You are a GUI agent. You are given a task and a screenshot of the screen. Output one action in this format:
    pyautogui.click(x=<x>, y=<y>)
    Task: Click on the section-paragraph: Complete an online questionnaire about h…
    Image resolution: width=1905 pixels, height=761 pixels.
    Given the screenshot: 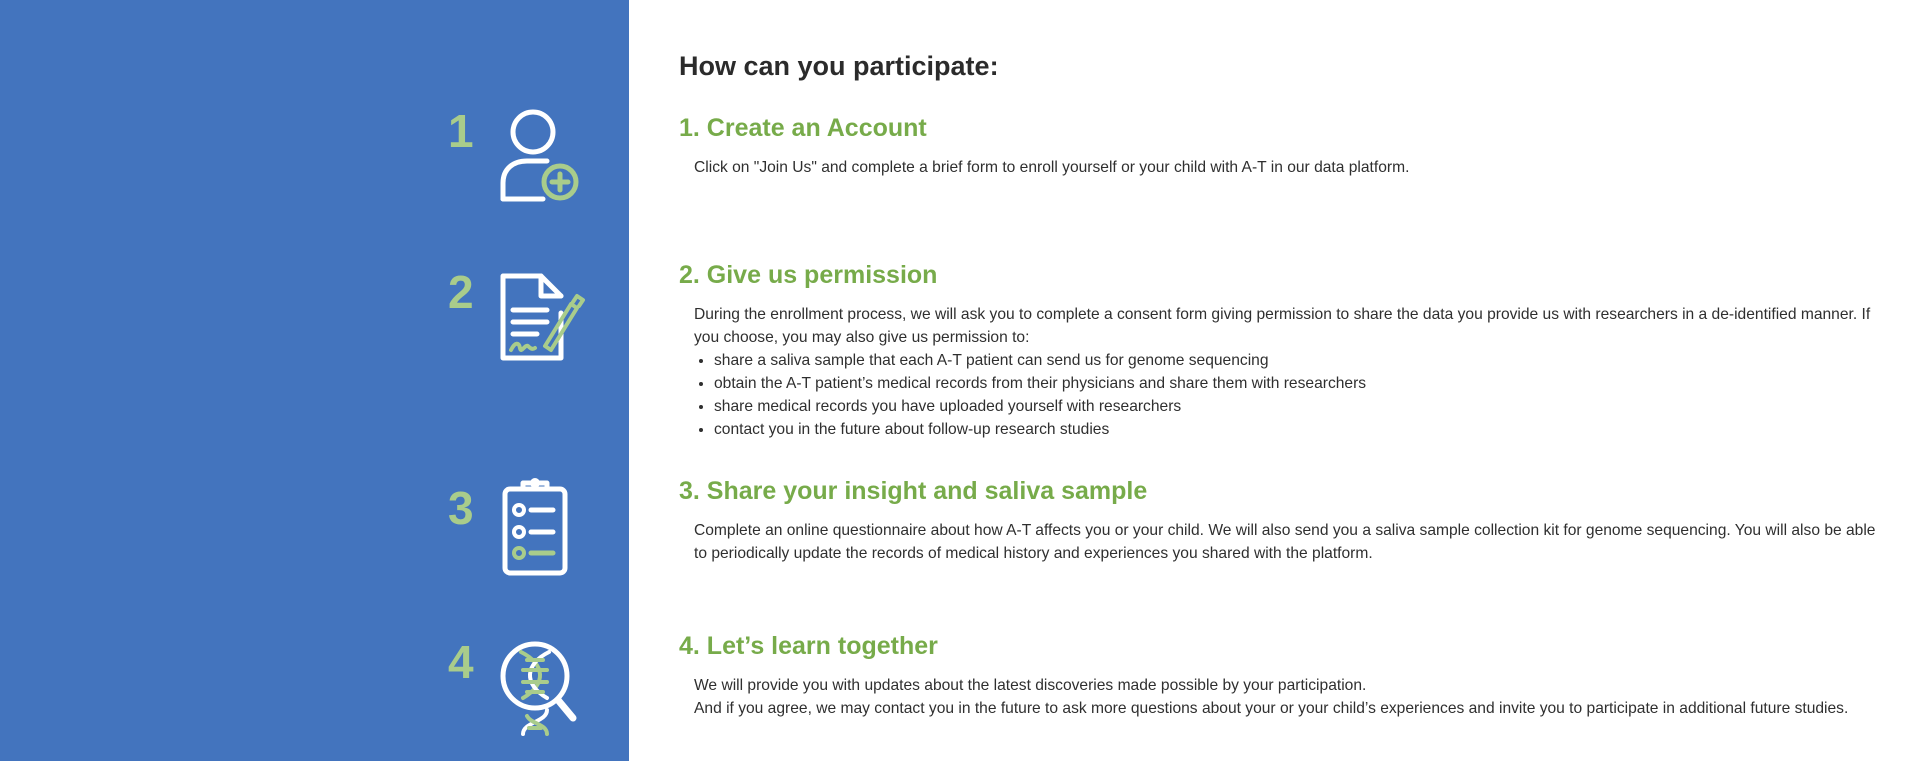 What is the action you would take?
    pyautogui.click(x=1285, y=542)
    